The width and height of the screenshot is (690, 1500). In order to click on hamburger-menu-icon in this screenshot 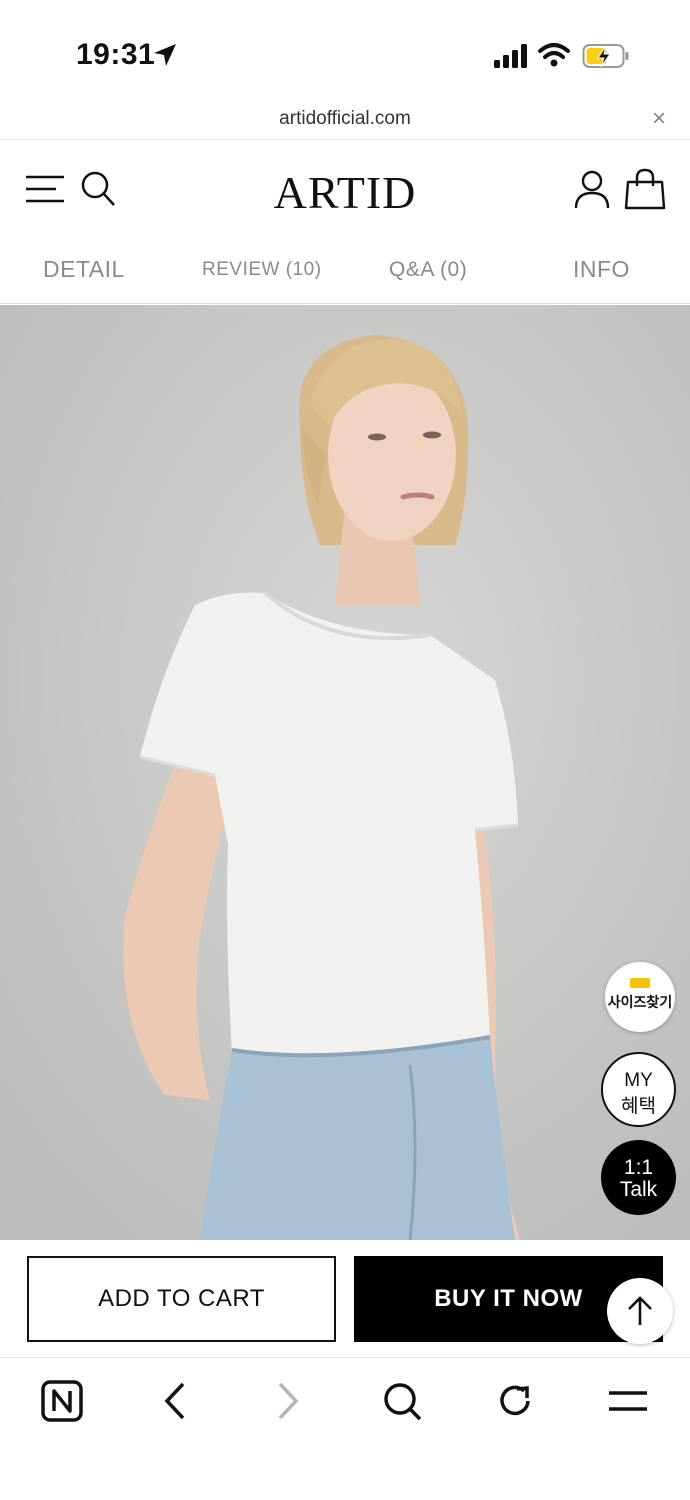, I will do `click(628, 1401)`.